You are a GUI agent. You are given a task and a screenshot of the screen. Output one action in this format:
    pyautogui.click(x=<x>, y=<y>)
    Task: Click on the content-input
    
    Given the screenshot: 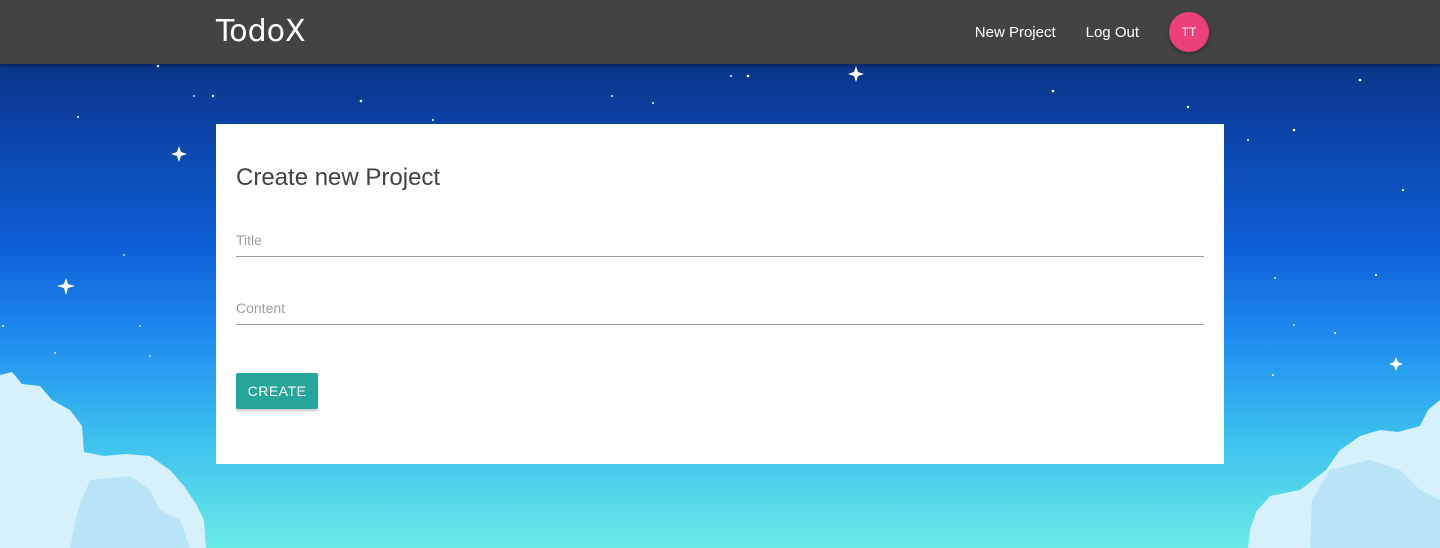 What is the action you would take?
    pyautogui.click(x=720, y=305)
    